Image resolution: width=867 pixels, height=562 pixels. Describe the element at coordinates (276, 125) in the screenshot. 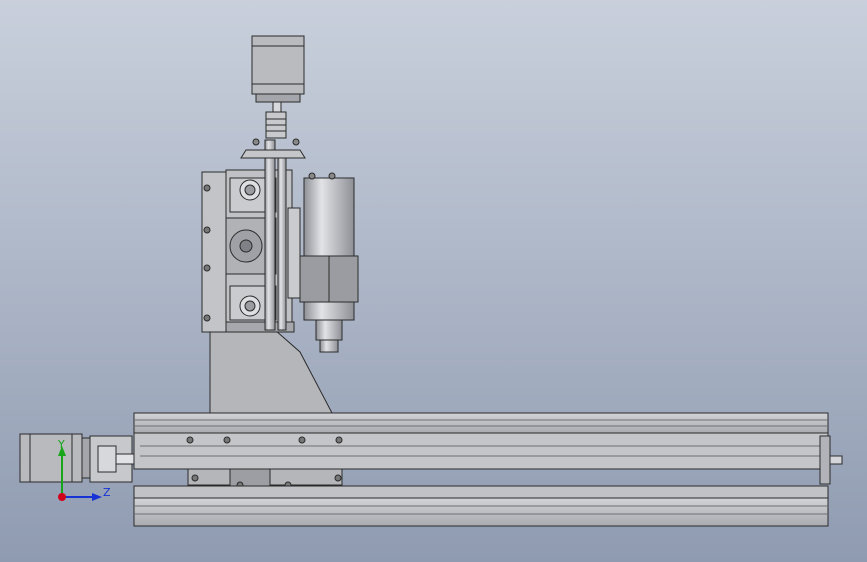

I see `shaft-coupler` at that location.